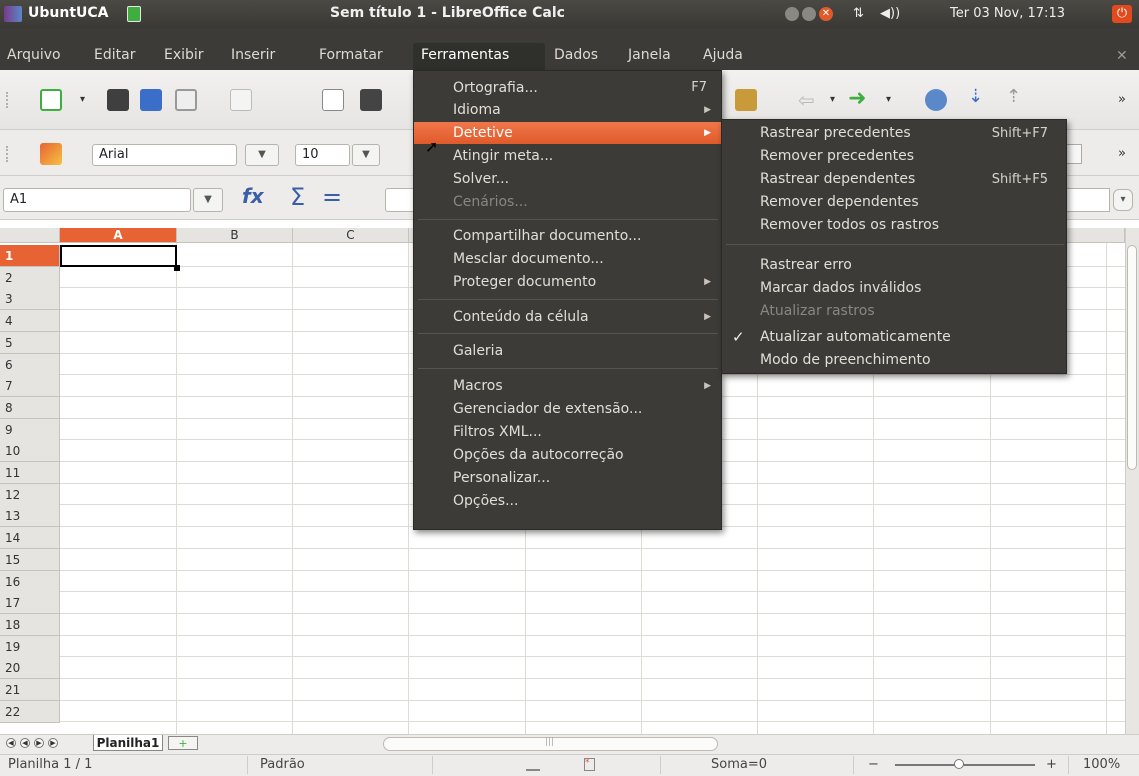 This screenshot has width=1139, height=776. I want to click on row-header-1: 1, so click(30, 256).